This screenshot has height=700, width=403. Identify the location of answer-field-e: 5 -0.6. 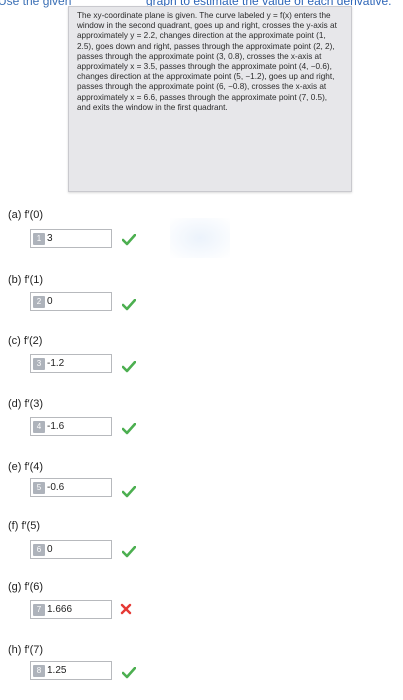
(71, 487).